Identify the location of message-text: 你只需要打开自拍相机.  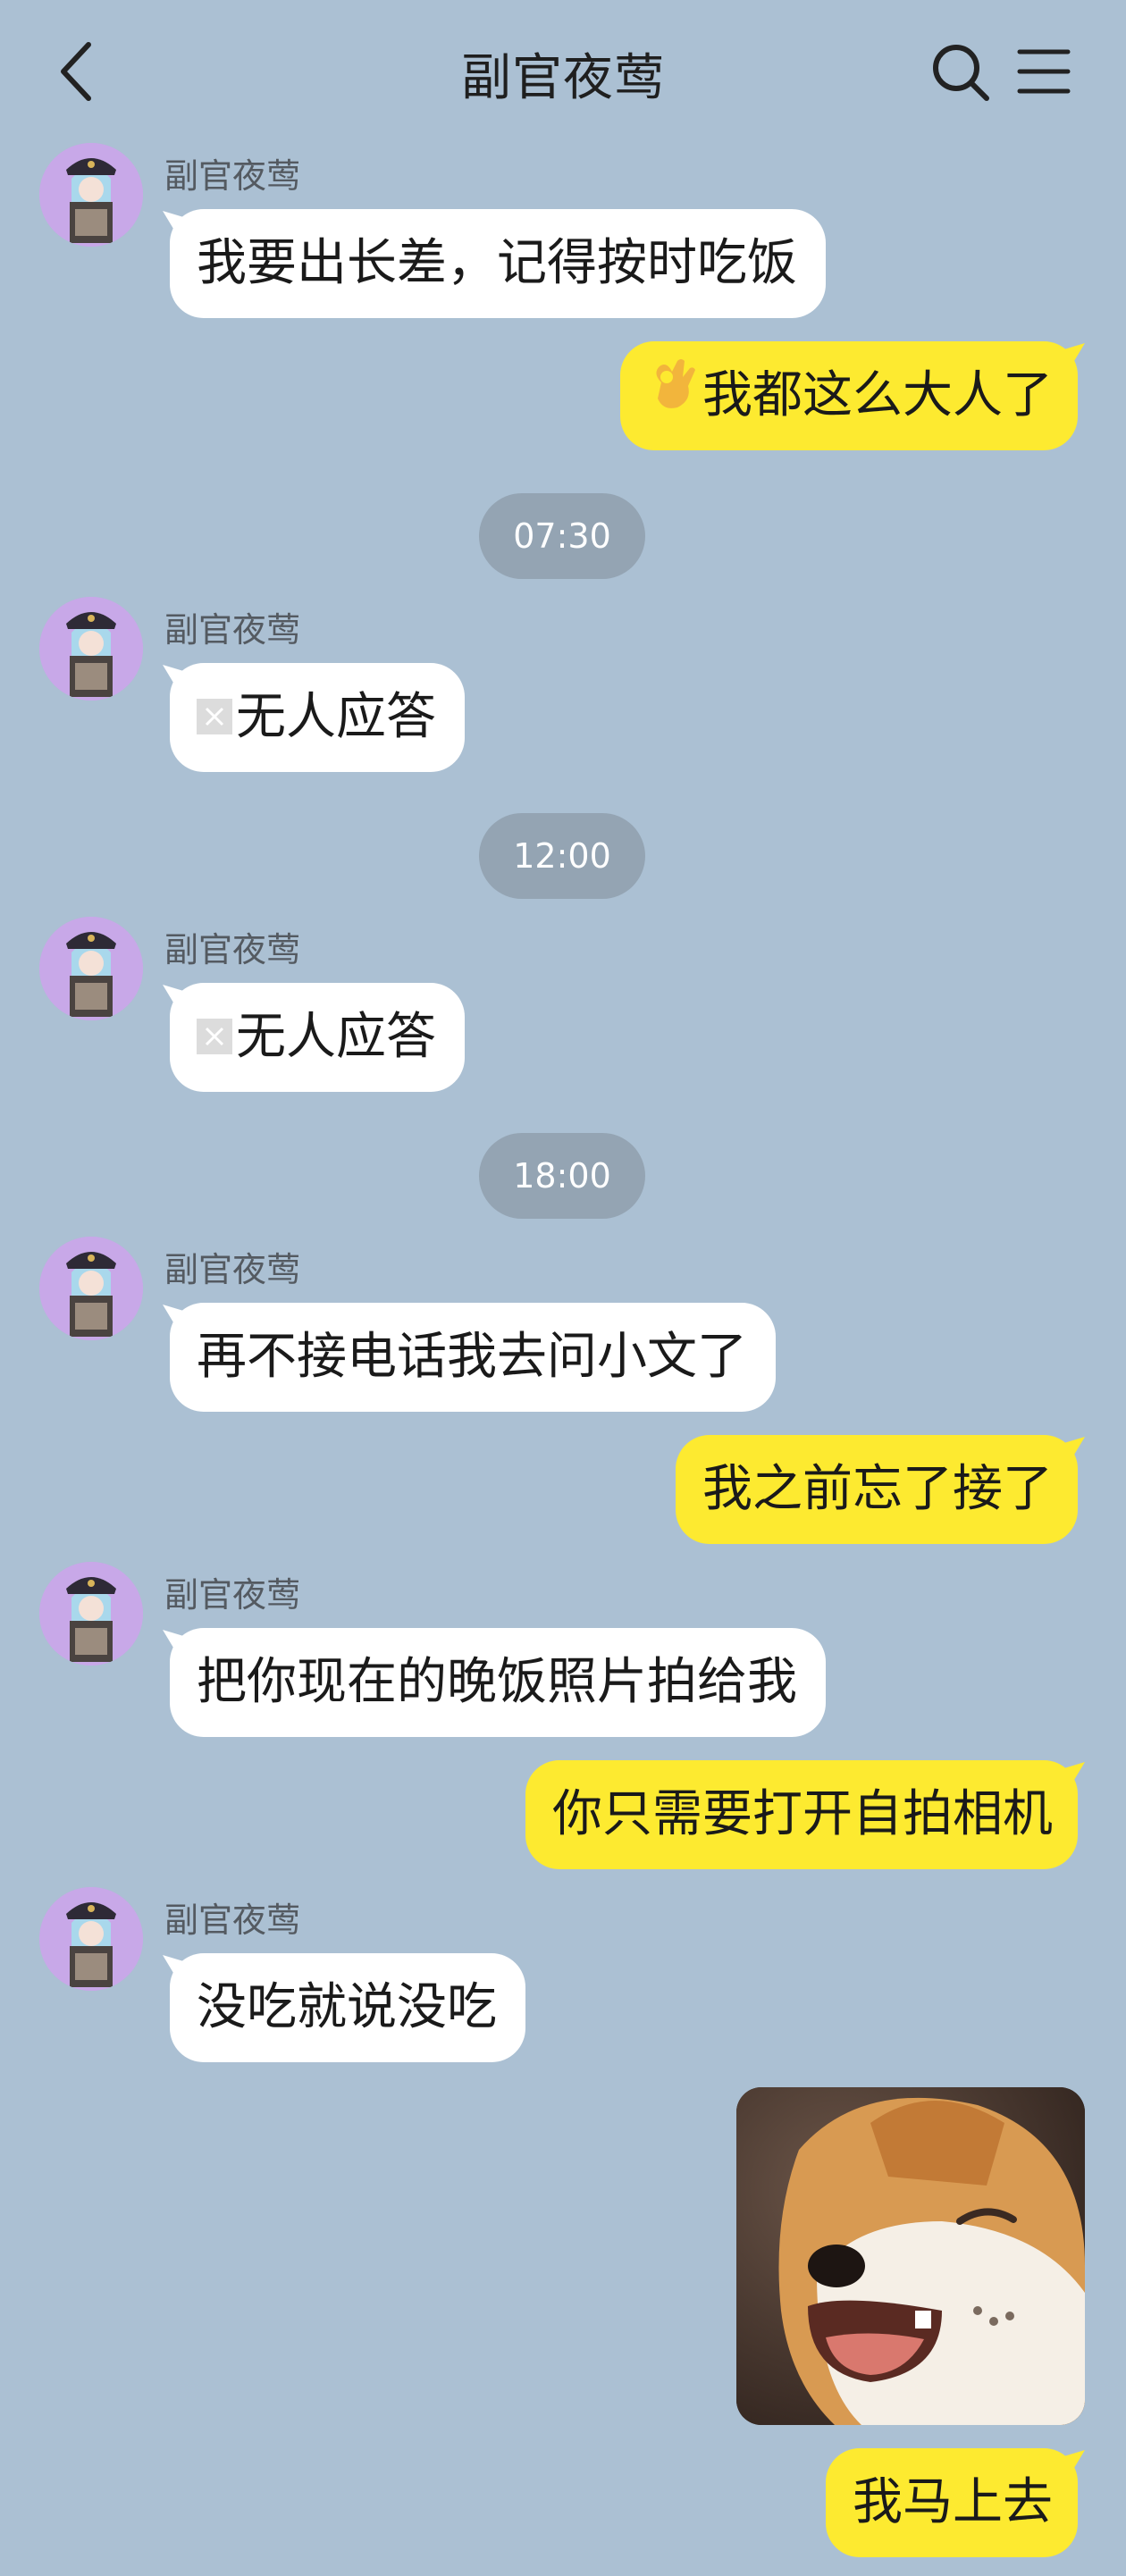
(802, 1814).